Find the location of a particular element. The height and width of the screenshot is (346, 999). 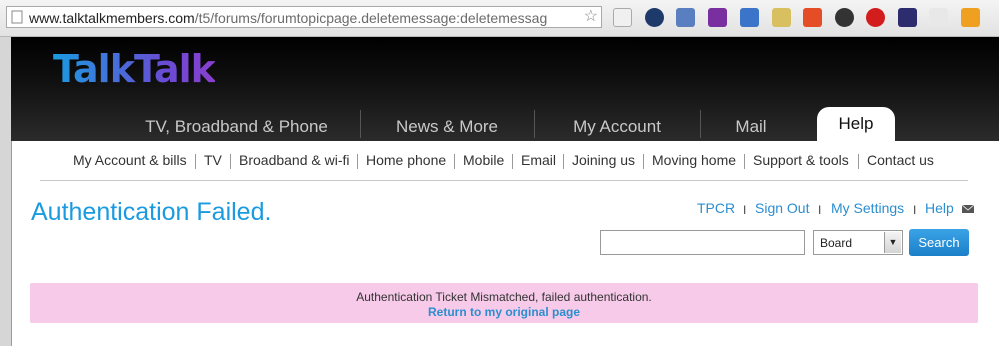

circle-icon is located at coordinates (654, 17).